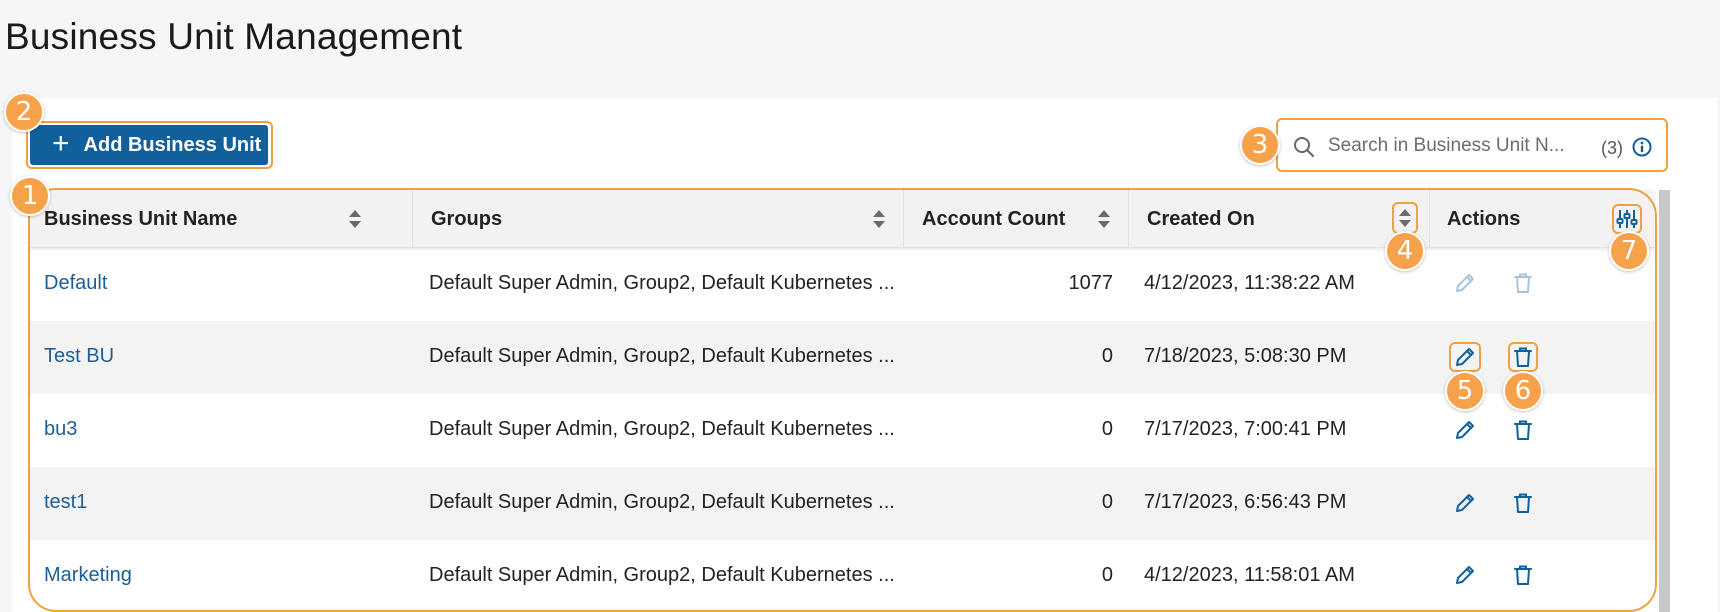  What do you see at coordinates (24, 112) in the screenshot?
I see `callout-badge: 2` at bounding box center [24, 112].